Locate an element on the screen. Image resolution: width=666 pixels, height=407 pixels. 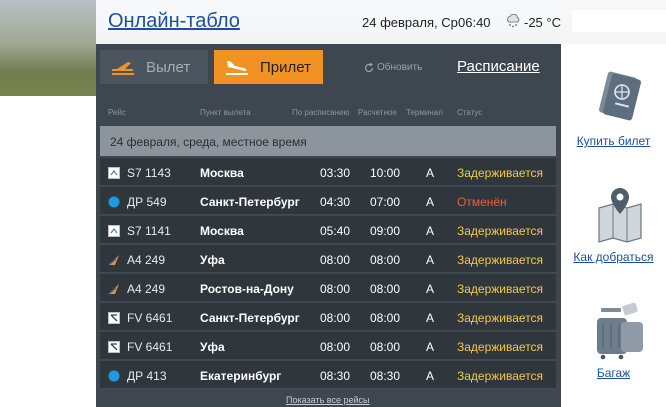
page-title: Онлайн-табло is located at coordinates (174, 21).